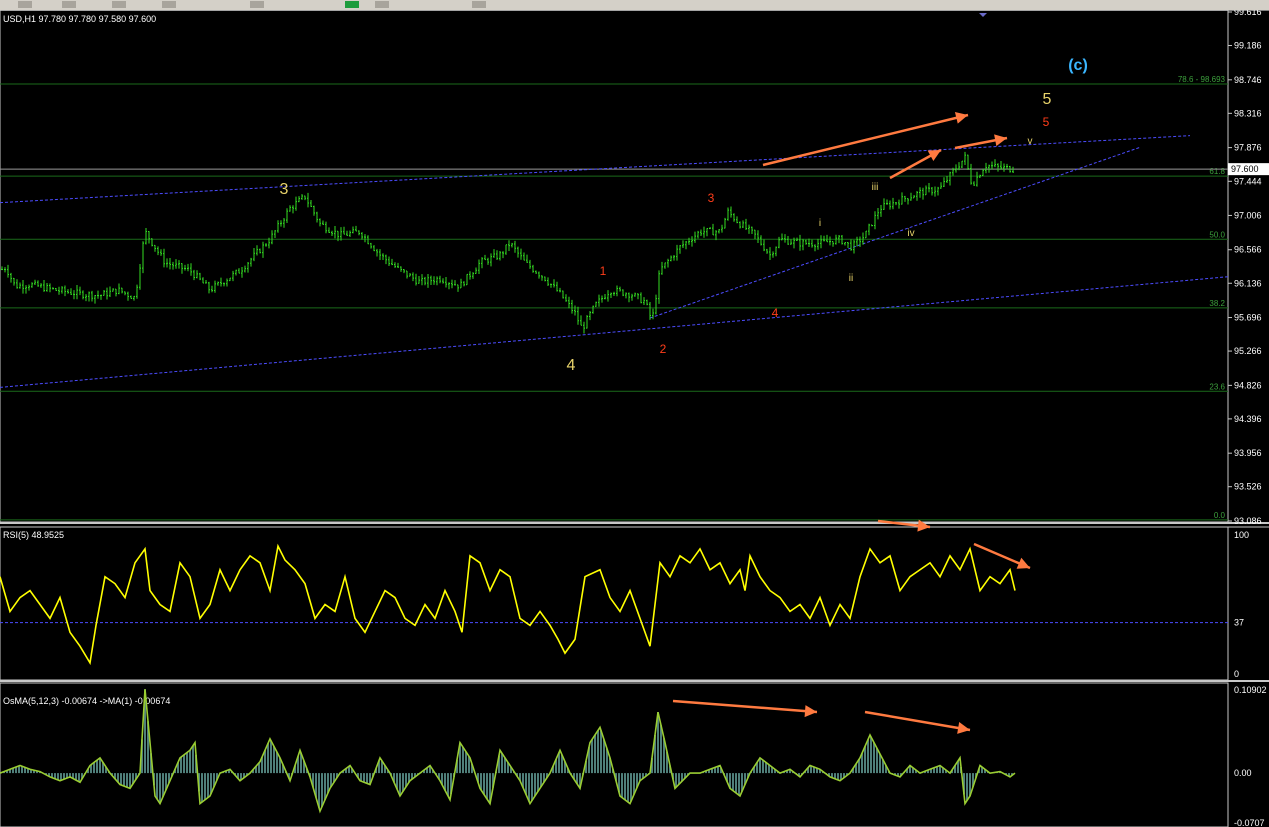 The width and height of the screenshot is (1269, 827). What do you see at coordinates (1248, 487) in the screenshot?
I see `y-tick-label: 93.526` at bounding box center [1248, 487].